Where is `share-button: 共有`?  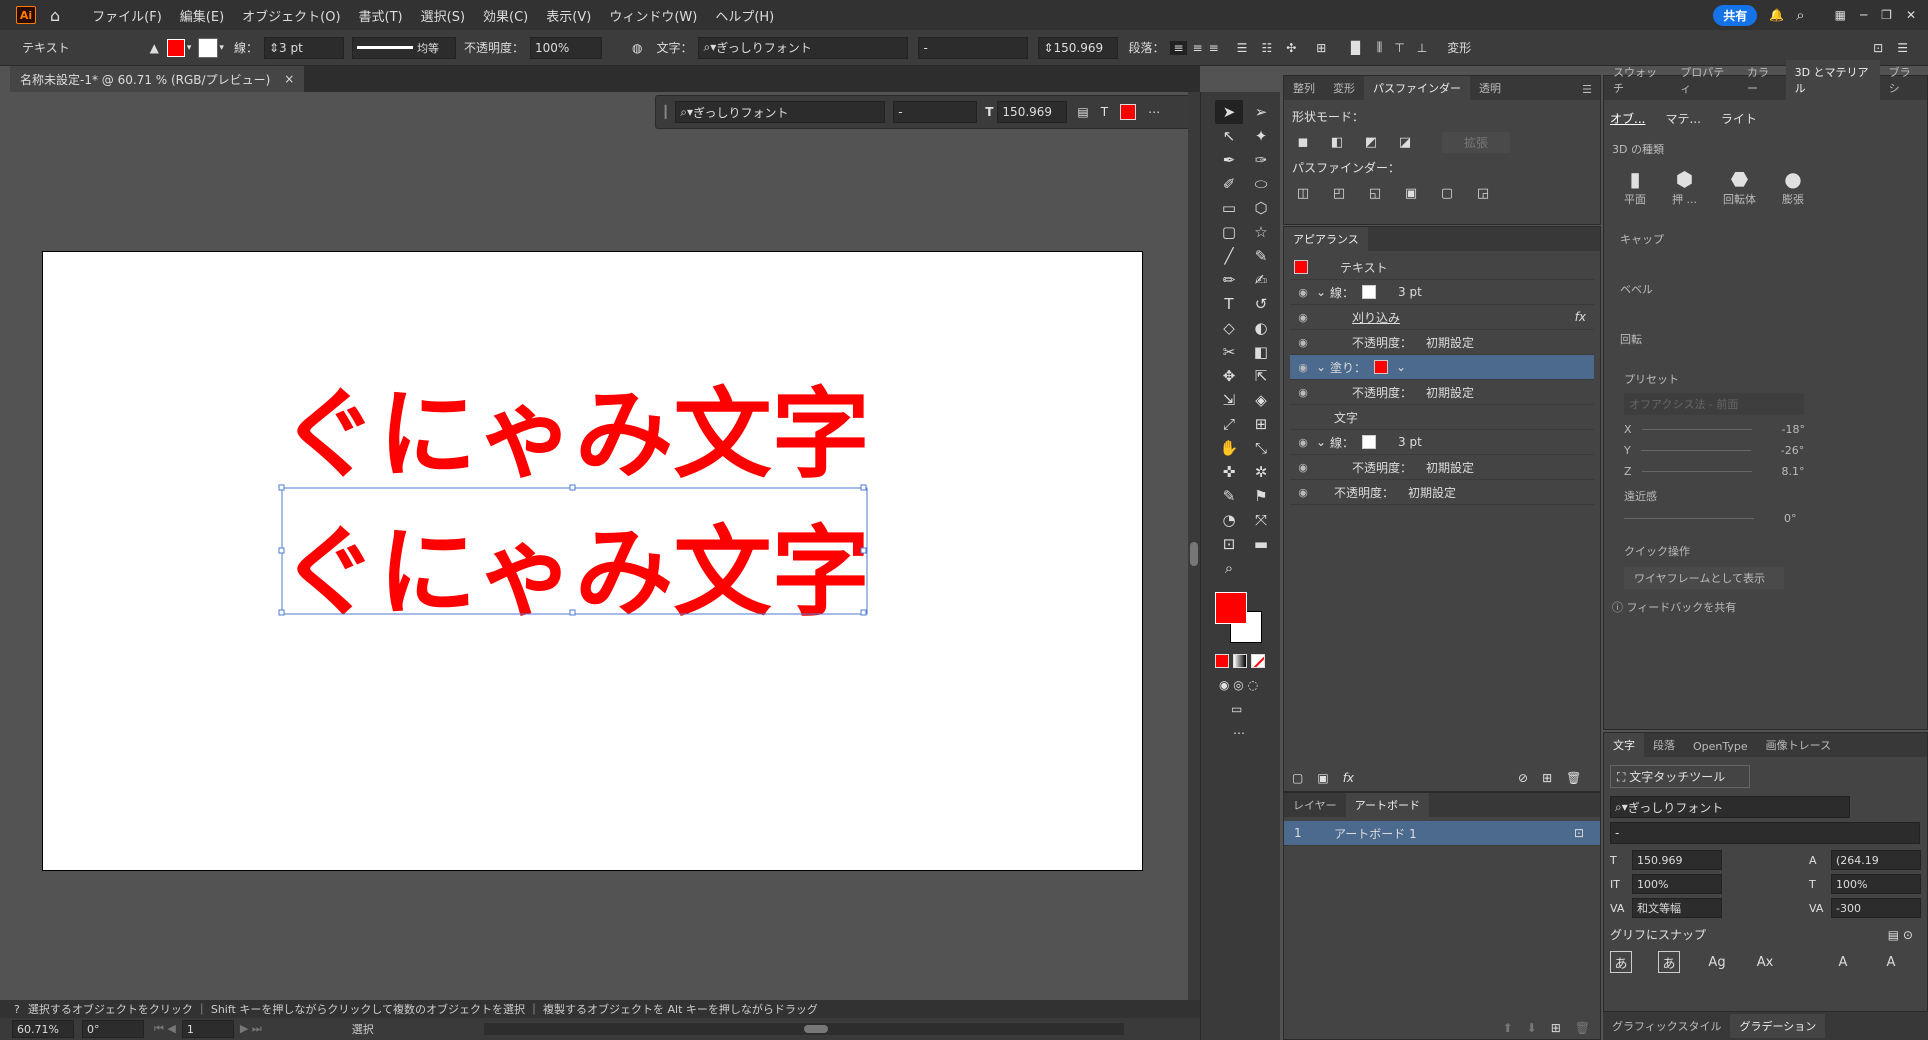 share-button: 共有 is located at coordinates (1735, 15).